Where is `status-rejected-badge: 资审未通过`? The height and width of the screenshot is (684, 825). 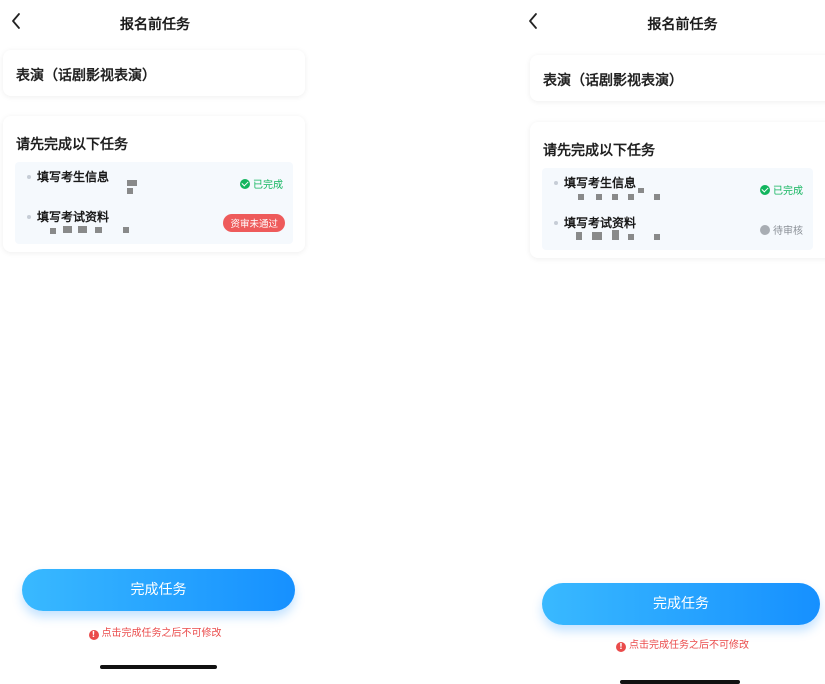
status-rejected-badge: 资审未通过 is located at coordinates (254, 223).